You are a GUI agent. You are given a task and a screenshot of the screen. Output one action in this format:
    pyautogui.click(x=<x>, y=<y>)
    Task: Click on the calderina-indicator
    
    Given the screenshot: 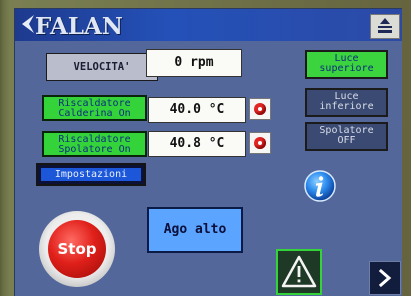 What is the action you would take?
    pyautogui.click(x=260, y=109)
    